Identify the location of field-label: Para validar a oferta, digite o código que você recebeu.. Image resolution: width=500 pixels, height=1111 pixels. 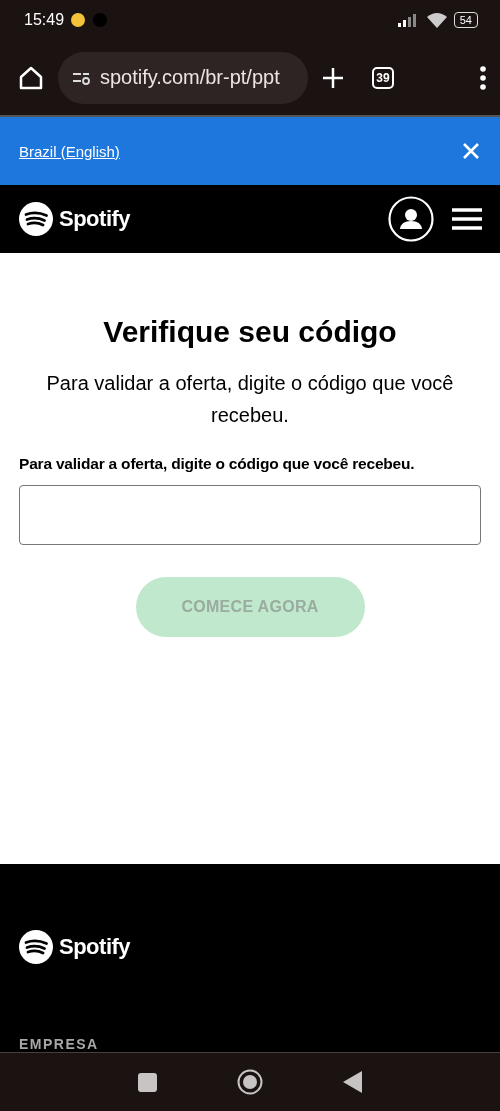
(217, 464).